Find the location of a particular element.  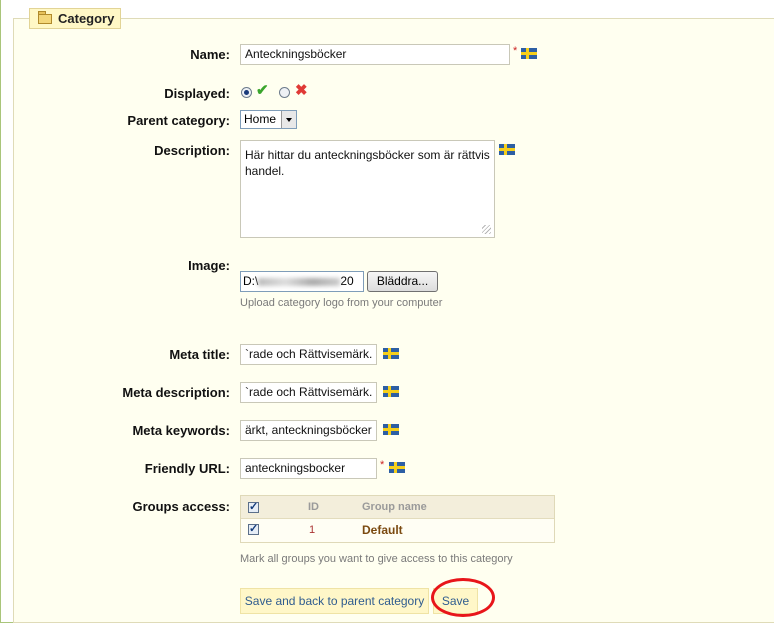

highlight-circle is located at coordinates (463, 597).